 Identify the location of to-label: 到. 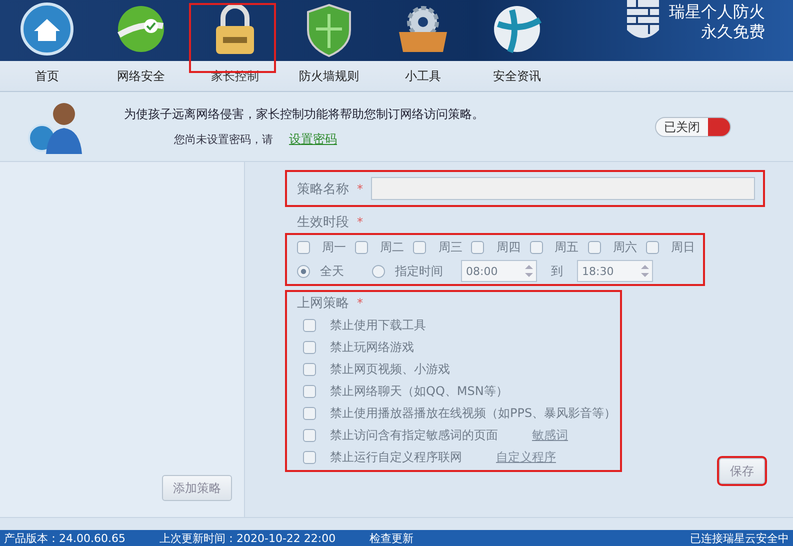
(557, 271).